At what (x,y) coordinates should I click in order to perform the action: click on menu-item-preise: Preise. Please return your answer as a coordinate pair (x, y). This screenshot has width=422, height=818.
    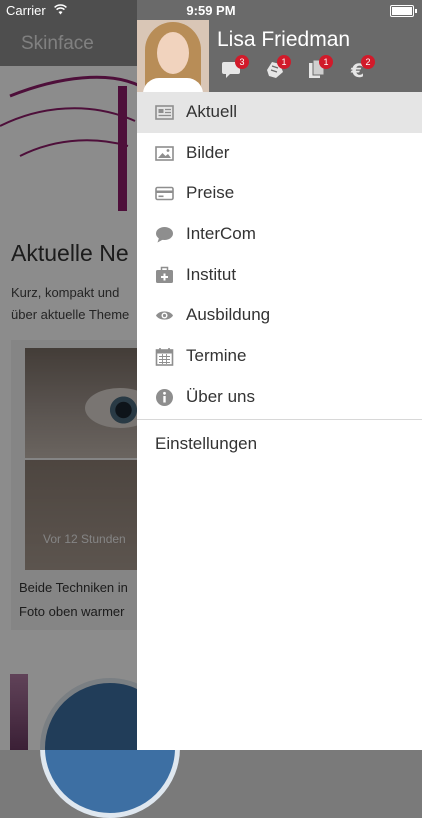
    Looking at the image, I should click on (279, 193).